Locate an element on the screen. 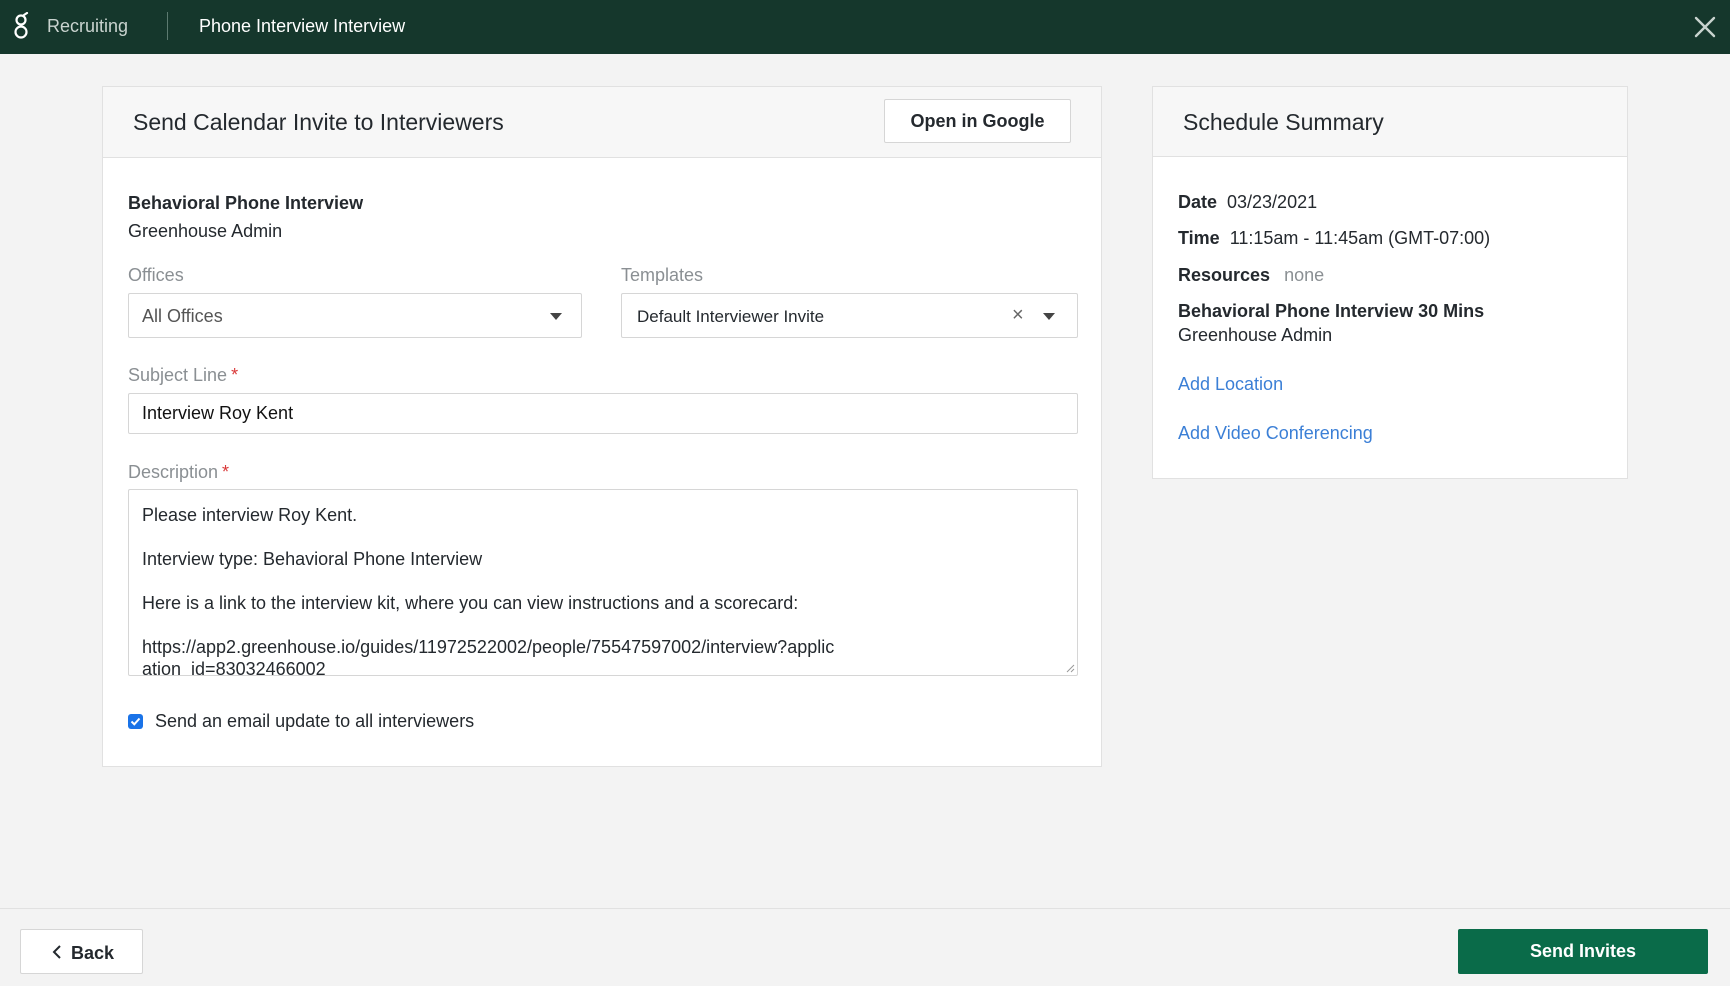 The width and height of the screenshot is (1730, 986). open-in-google-button: Open in Google is located at coordinates (977, 121).